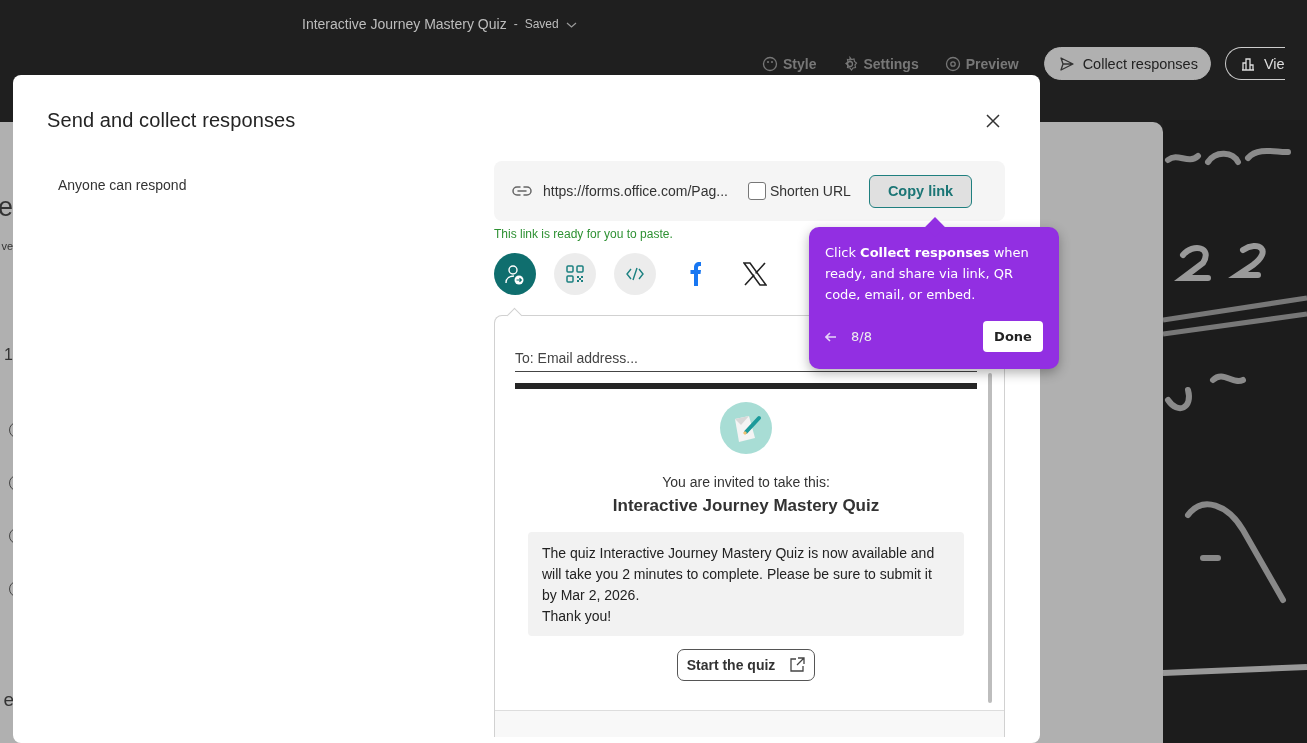 The height and width of the screenshot is (743, 1307). Describe the element at coordinates (880, 63) in the screenshot. I see `toolbar-button: Settings` at that location.